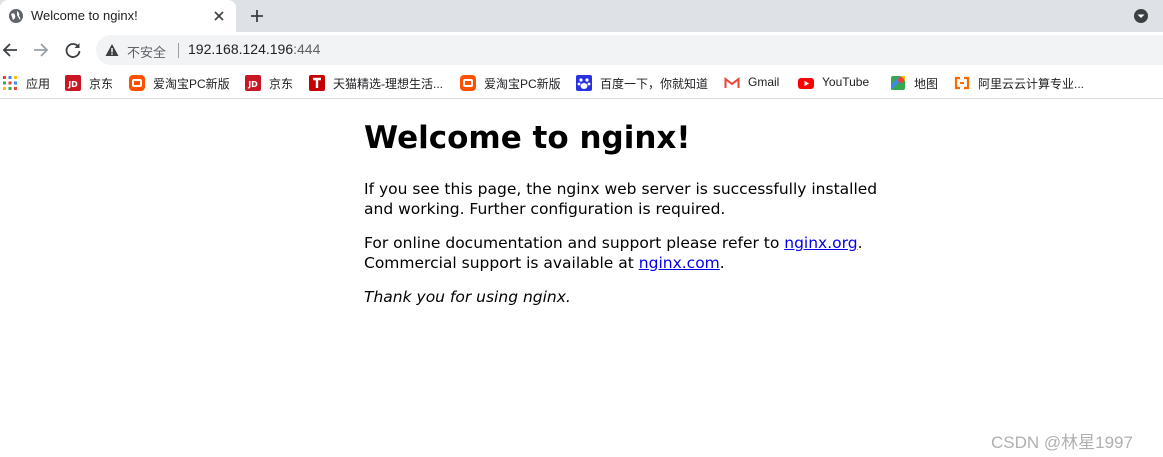  What do you see at coordinates (38, 84) in the screenshot?
I see `bookmark-label: 应用` at bounding box center [38, 84].